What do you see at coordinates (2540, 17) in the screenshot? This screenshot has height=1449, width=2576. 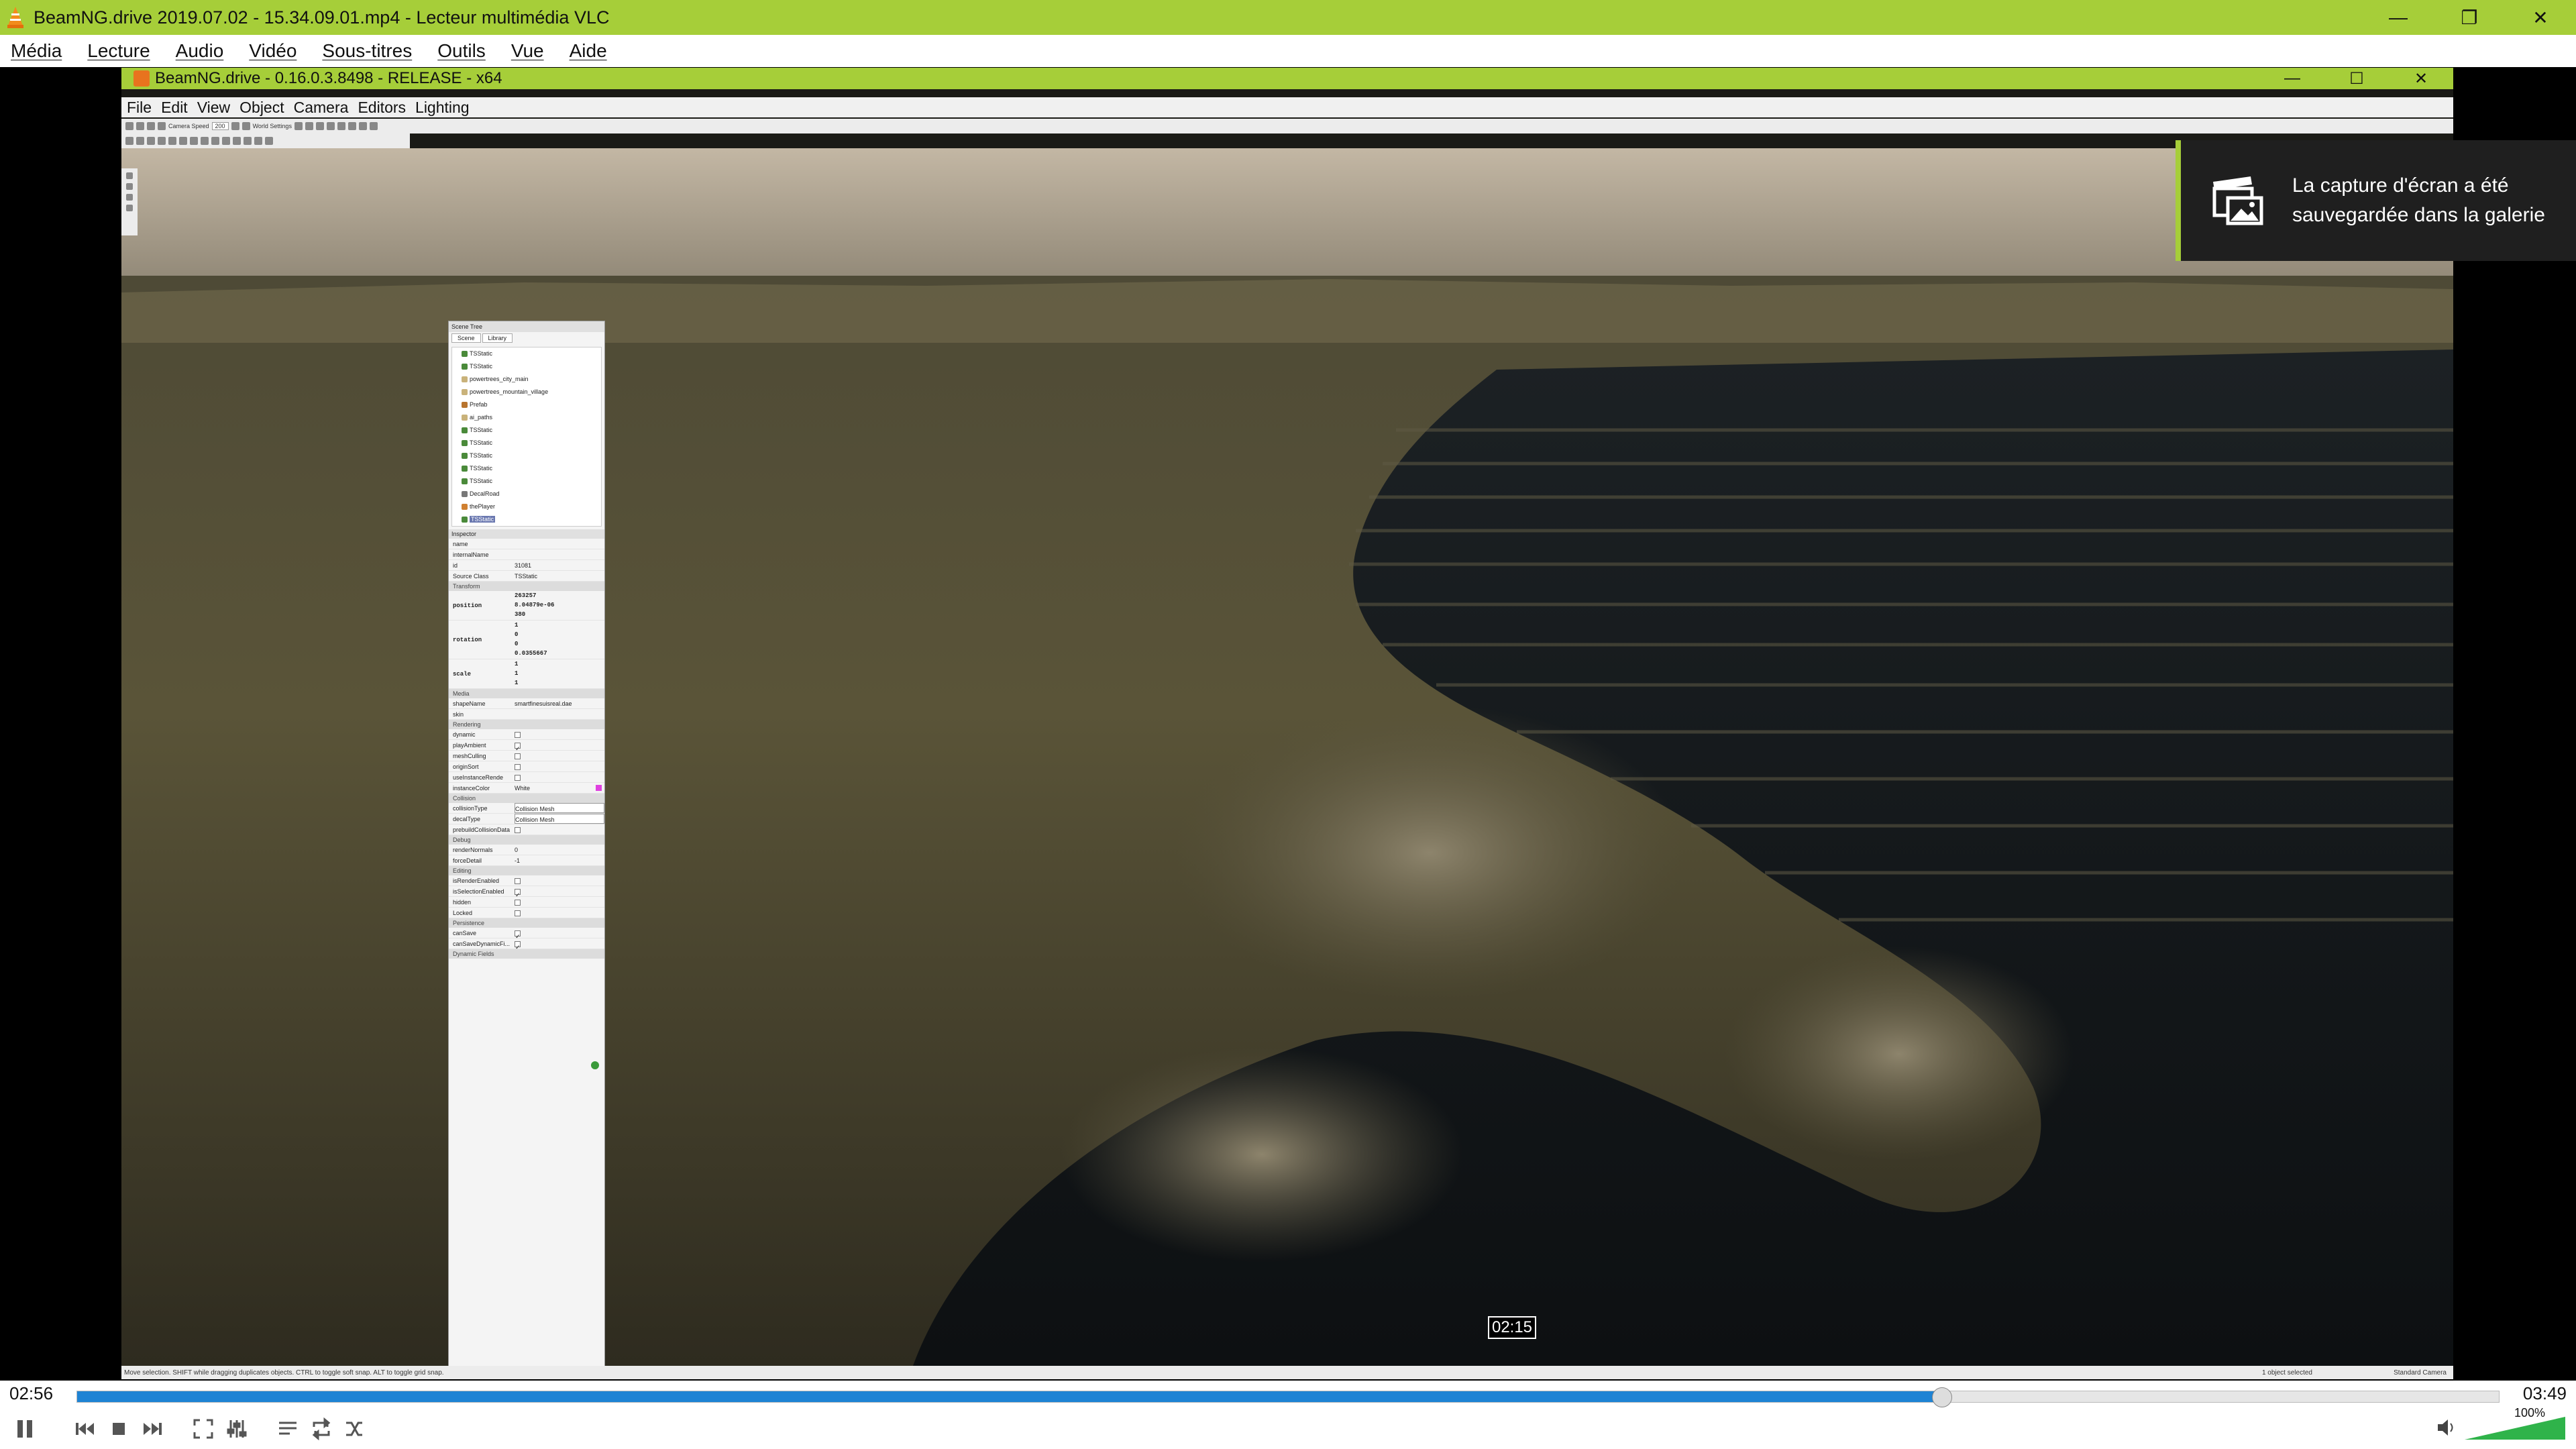 I see `close-button: ✕` at bounding box center [2540, 17].